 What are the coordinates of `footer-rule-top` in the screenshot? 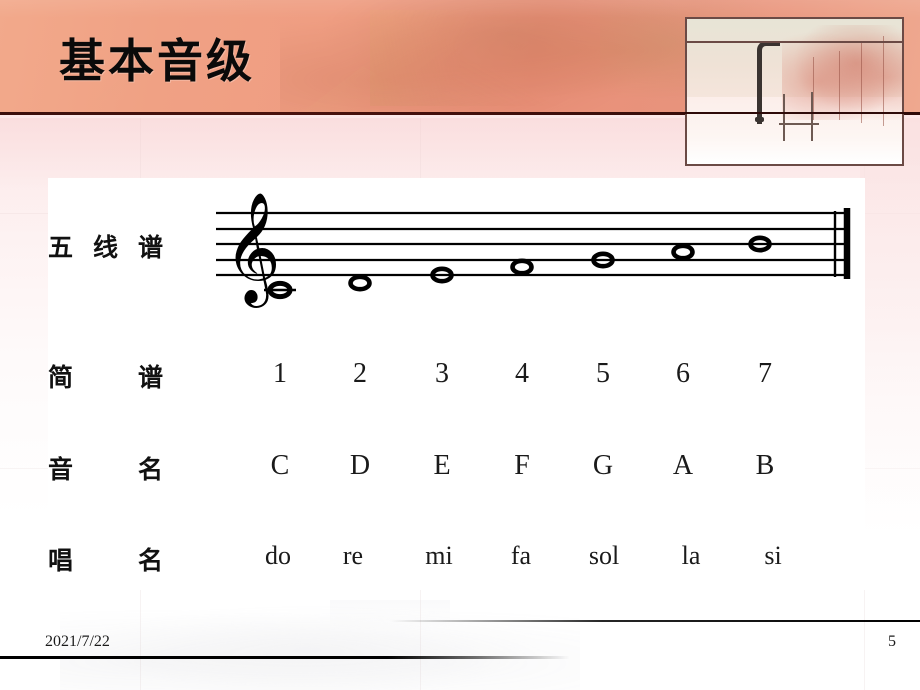 It's located at (655, 621).